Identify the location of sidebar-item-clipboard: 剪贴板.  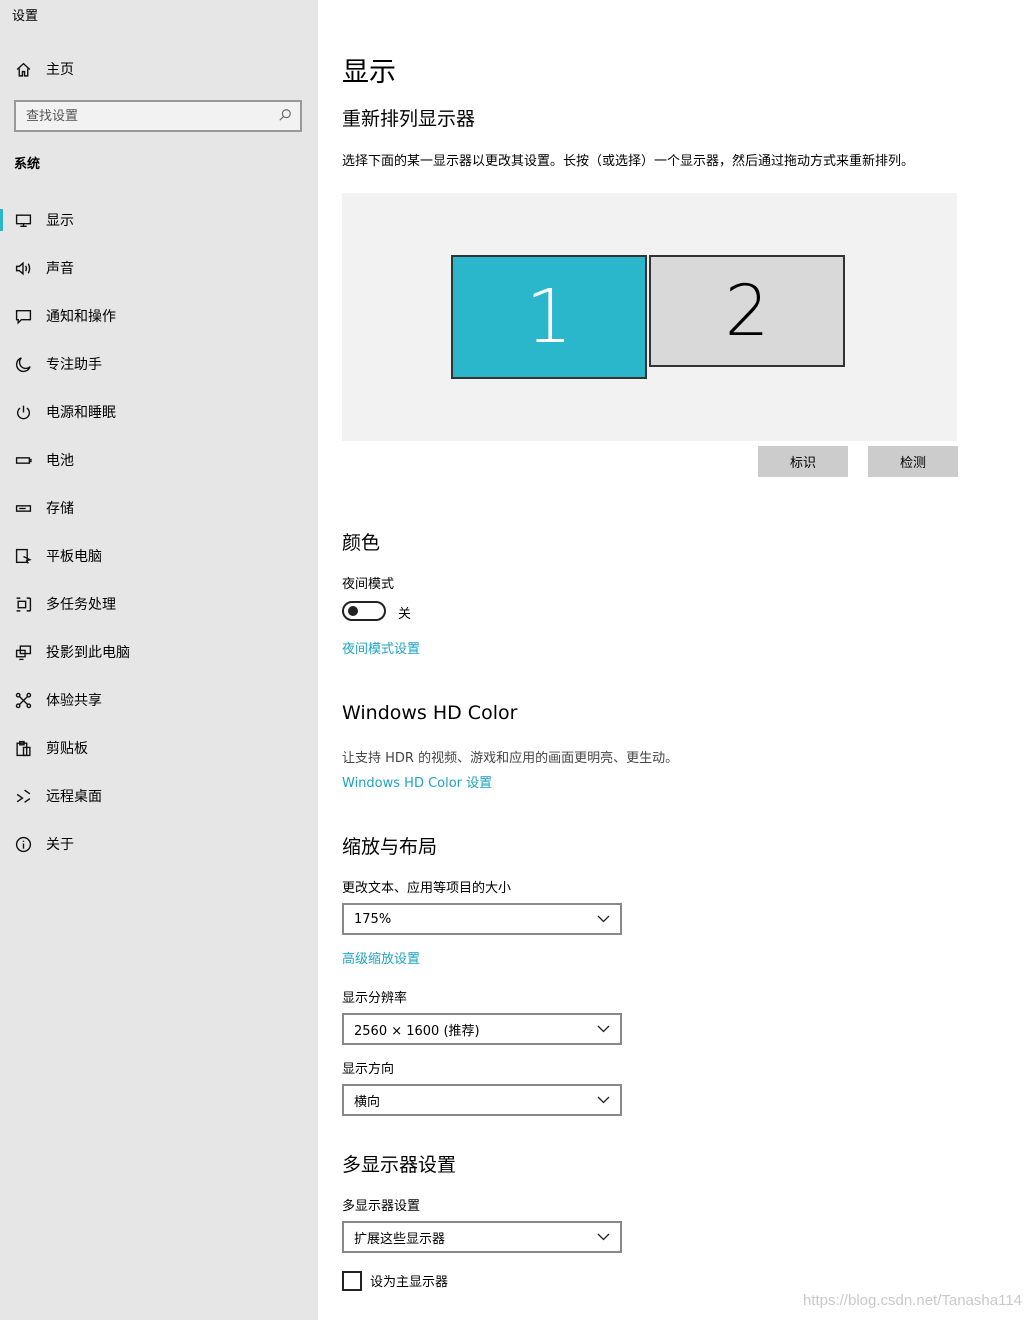
(159, 748).